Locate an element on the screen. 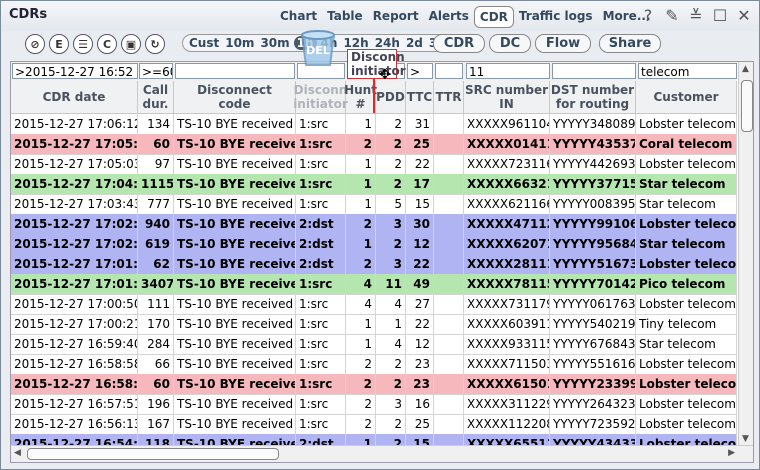 The image size is (760, 470). collapse-icon: ≚ is located at coordinates (696, 15).